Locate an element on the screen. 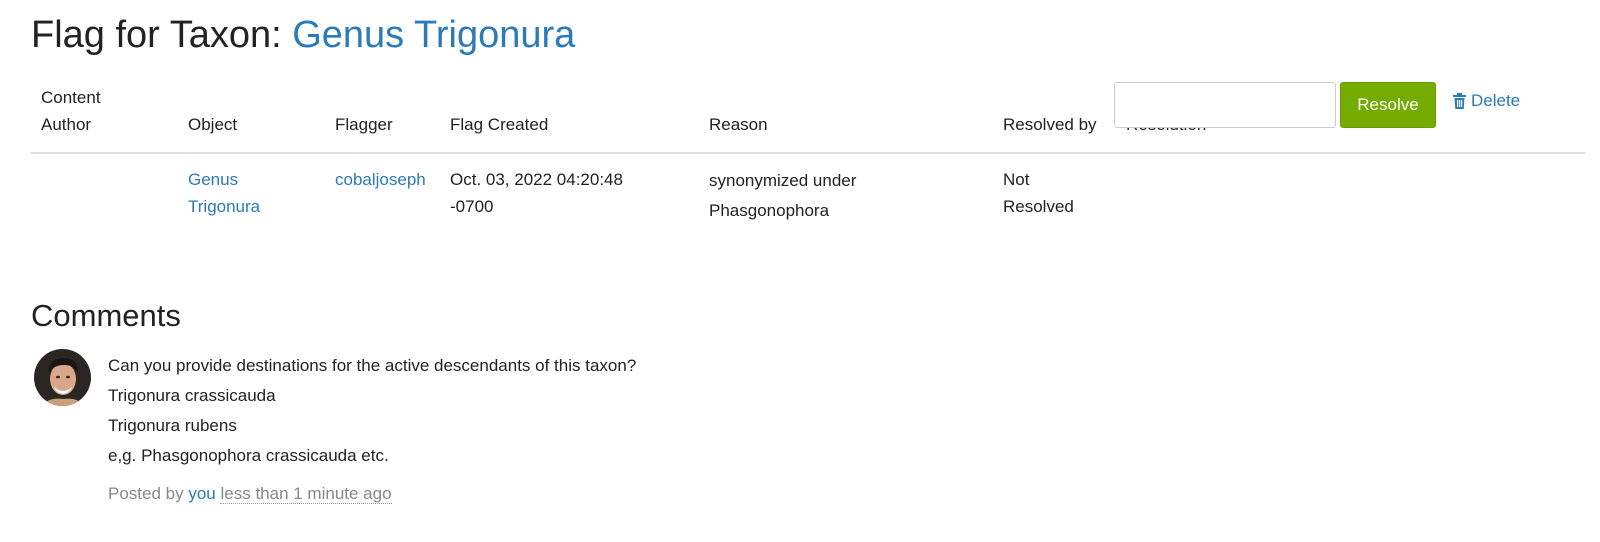  header-content-author-line2: Author is located at coordinates (66, 124).